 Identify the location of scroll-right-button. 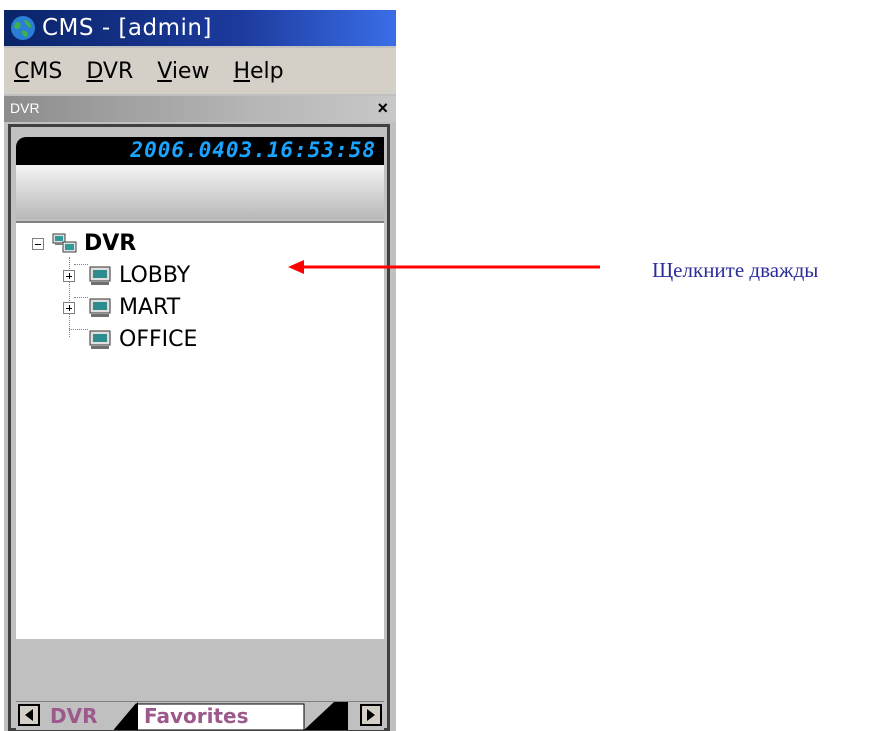
(371, 715).